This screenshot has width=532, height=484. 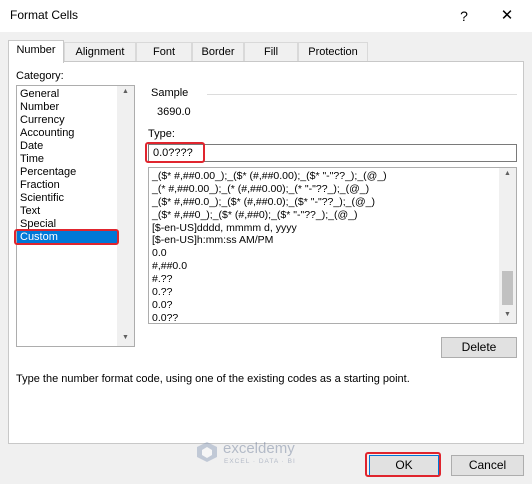 I want to click on format-item: #,##0.0, so click(x=324, y=266).